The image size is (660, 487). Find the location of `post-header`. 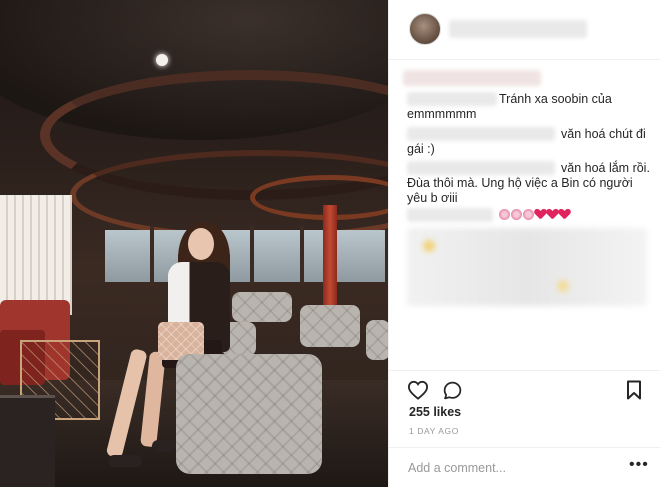

post-header is located at coordinates (524, 30).